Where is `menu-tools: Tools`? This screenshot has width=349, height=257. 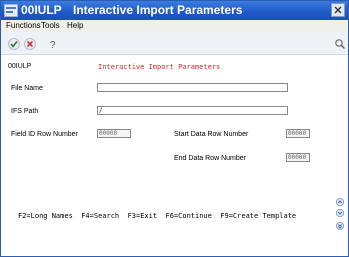 menu-tools: Tools is located at coordinates (50, 25).